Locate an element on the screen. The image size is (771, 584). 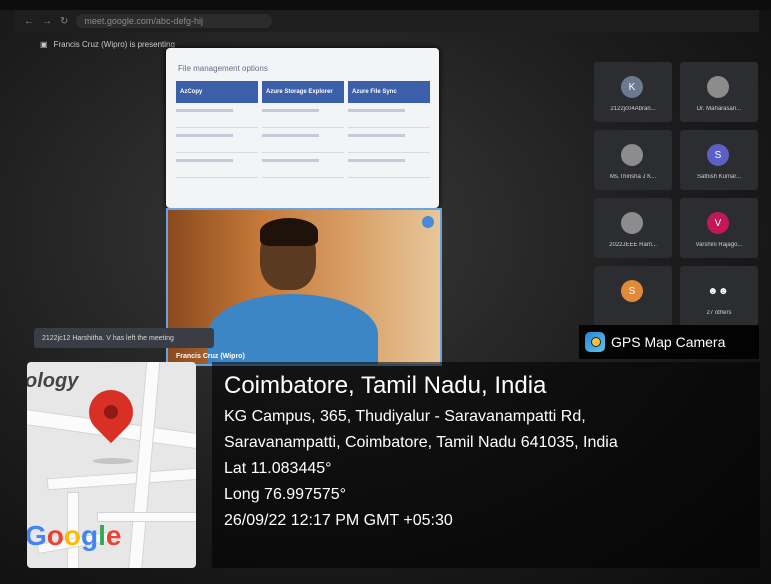
location-city: Coimbatore, Tamil Nadu, India is located at coordinates (385, 385).